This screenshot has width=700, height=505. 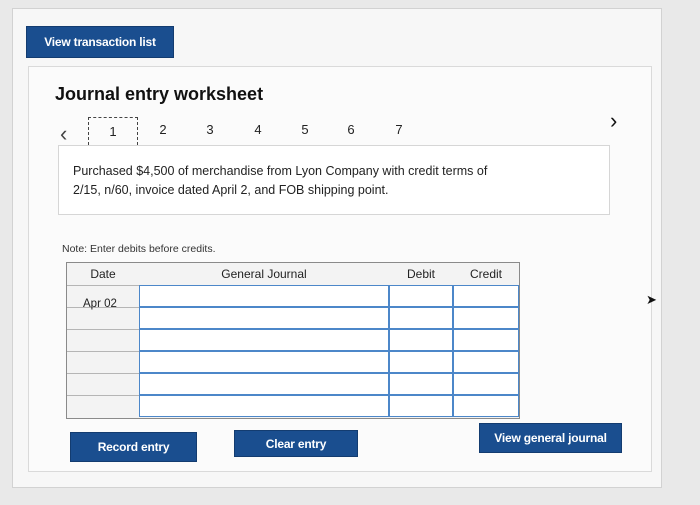 I want to click on record-entry-button: Record entry, so click(x=133, y=447).